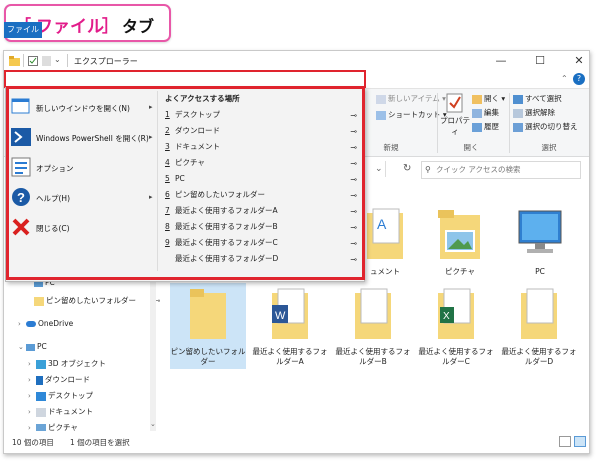 The width and height of the screenshot is (600, 462). Describe the element at coordinates (41, 364) in the screenshot. I see `cube-icon` at that location.